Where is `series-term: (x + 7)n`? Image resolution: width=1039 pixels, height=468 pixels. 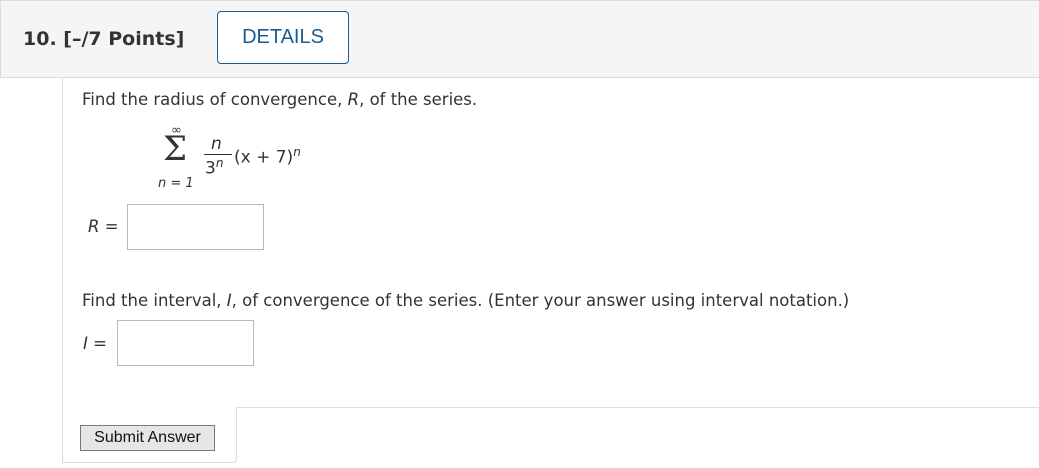 series-term: (x + 7)n is located at coordinates (267, 156).